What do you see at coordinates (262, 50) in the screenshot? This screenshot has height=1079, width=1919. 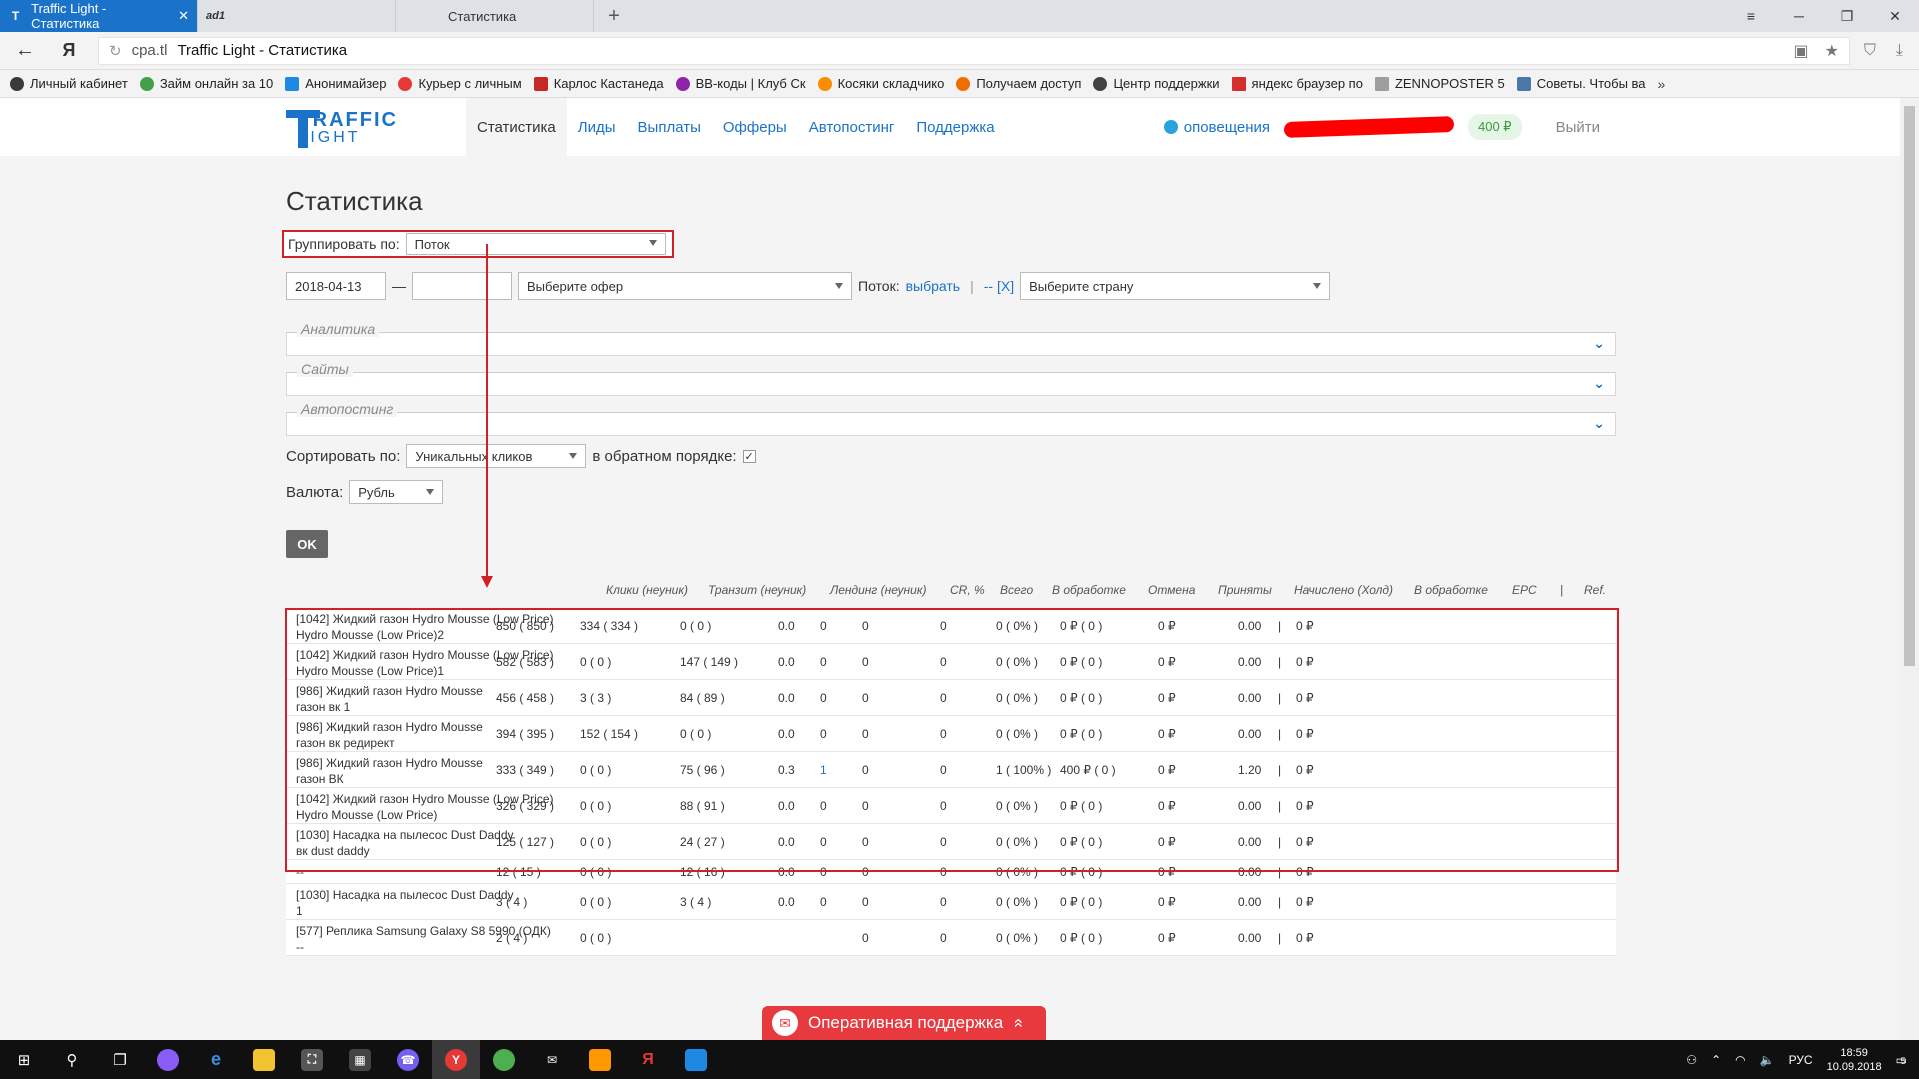 I see `url-page-title: Traffic Light - Статистика` at bounding box center [262, 50].